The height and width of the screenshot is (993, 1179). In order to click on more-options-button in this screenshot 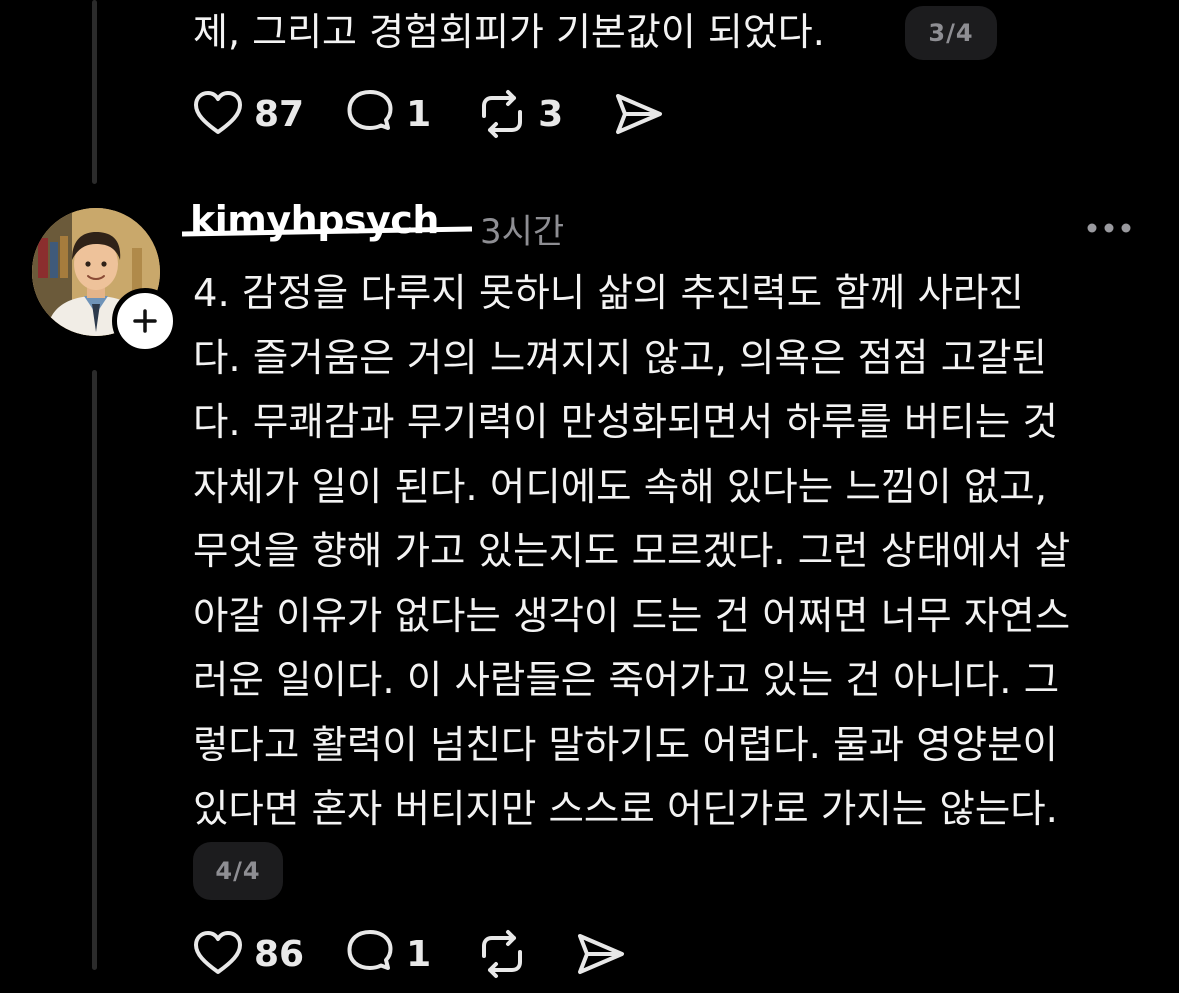, I will do `click(1109, 228)`.